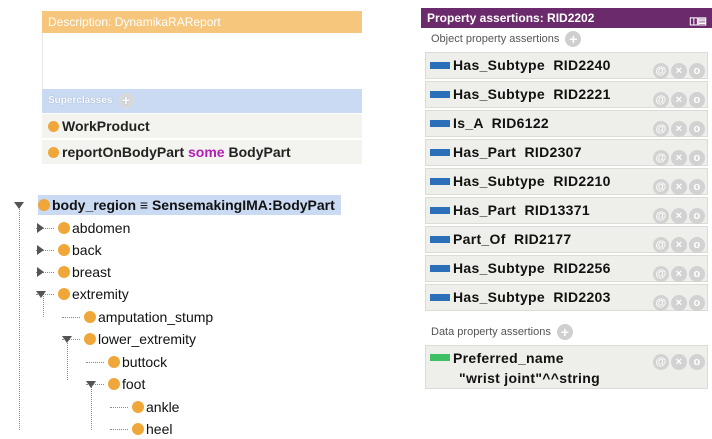 The image size is (712, 439). I want to click on view-layout-icon: ◫▤, so click(698, 22).